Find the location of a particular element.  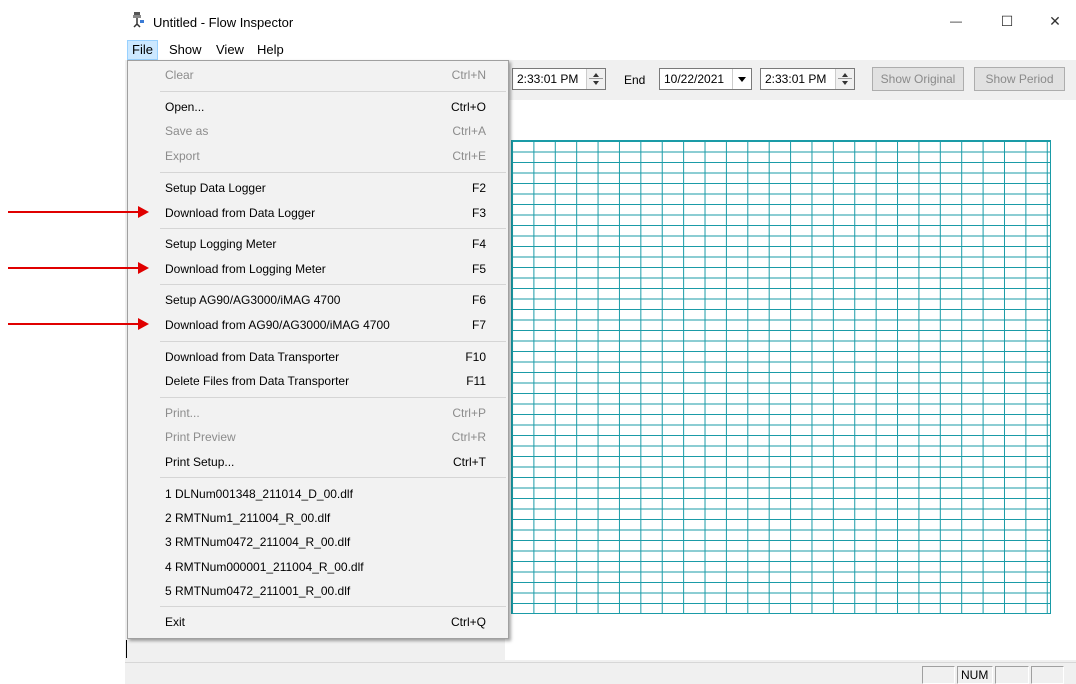

end-date-dropdown-button is located at coordinates (741, 79).